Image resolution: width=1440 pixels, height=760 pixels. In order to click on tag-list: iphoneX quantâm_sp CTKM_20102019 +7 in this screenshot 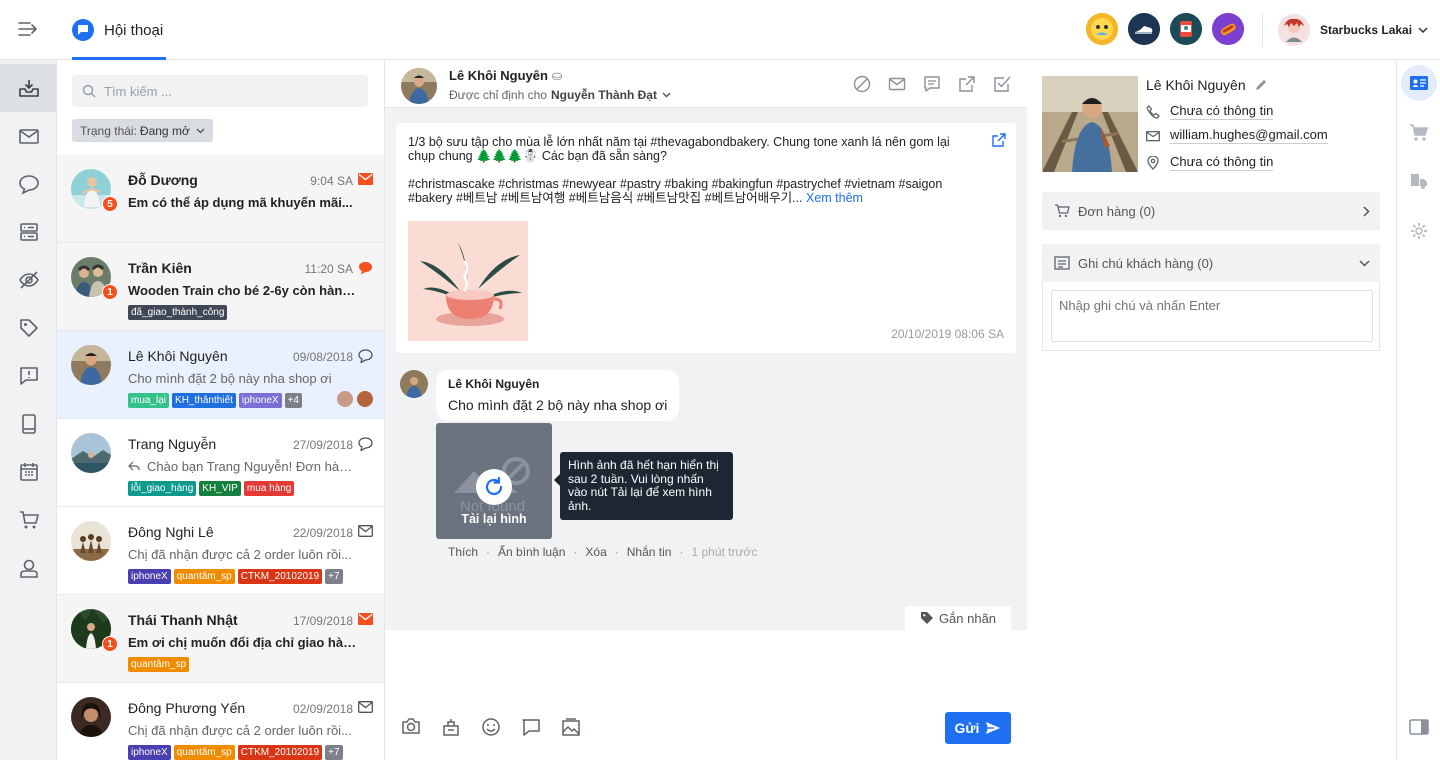, I will do `click(237, 752)`.